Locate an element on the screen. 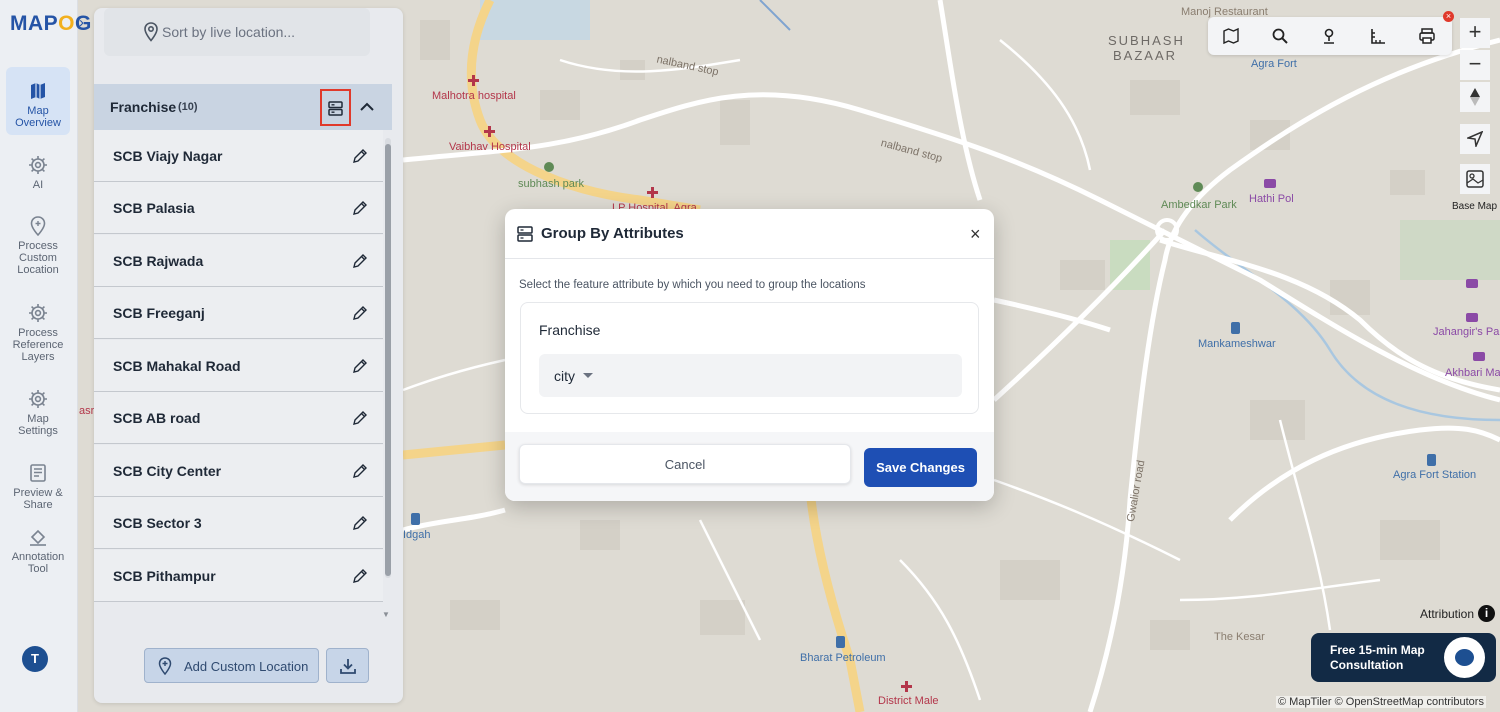  attribute-select: city is located at coordinates (750, 375).